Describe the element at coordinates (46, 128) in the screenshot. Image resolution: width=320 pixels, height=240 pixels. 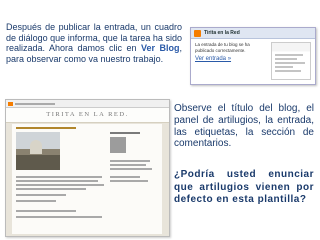
I see `post-title` at that location.